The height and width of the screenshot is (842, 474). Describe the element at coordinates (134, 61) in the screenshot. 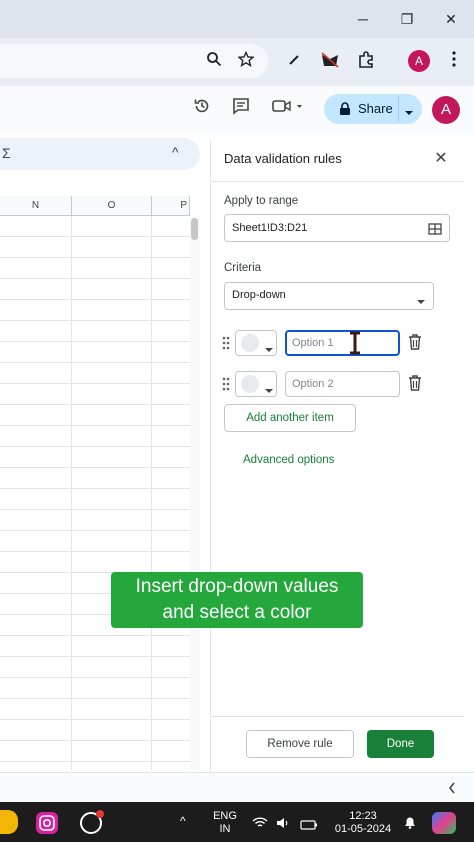

I see `address-bar` at that location.